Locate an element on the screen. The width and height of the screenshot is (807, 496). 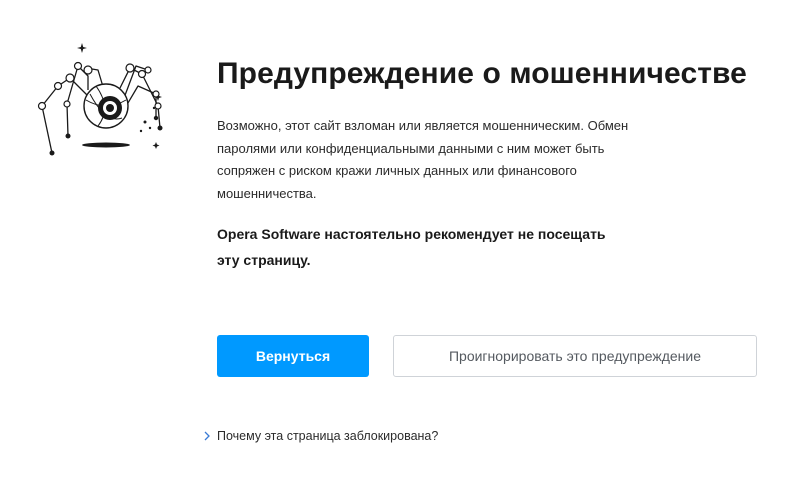
chevron-right-icon is located at coordinates (207, 436).